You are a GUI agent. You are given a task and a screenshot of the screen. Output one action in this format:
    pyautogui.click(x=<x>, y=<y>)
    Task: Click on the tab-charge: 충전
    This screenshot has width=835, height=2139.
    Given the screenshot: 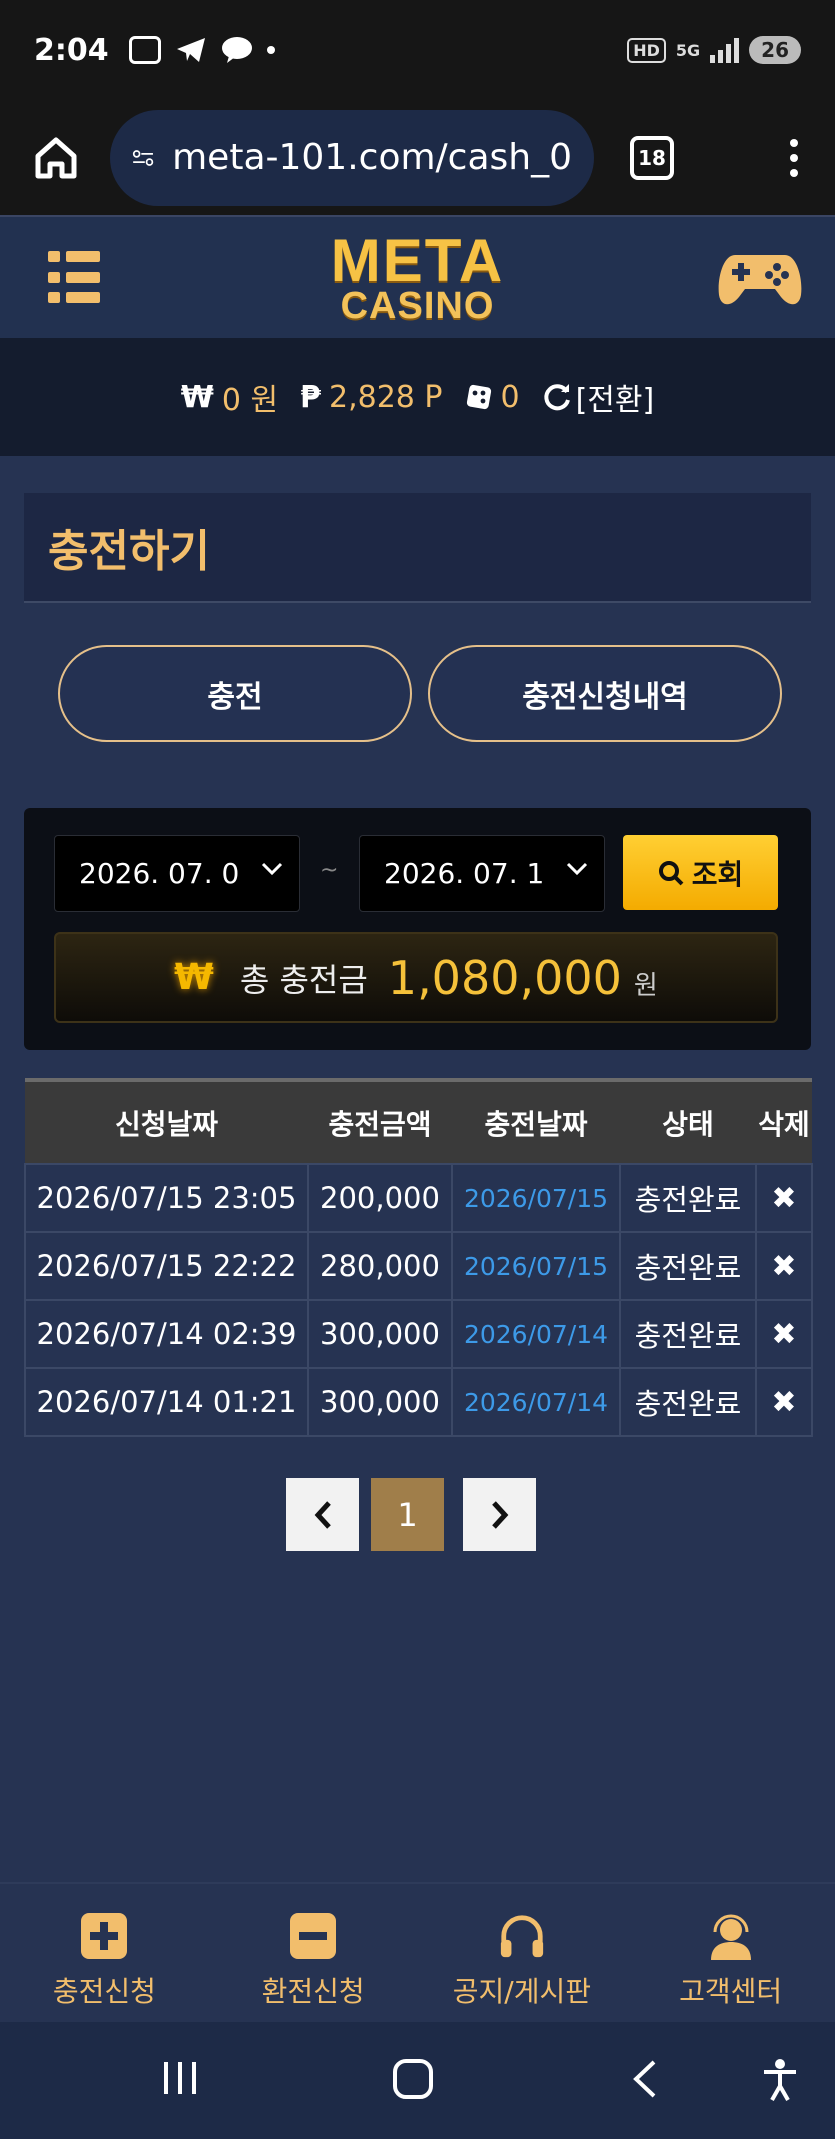 What is the action you would take?
    pyautogui.click(x=235, y=693)
    